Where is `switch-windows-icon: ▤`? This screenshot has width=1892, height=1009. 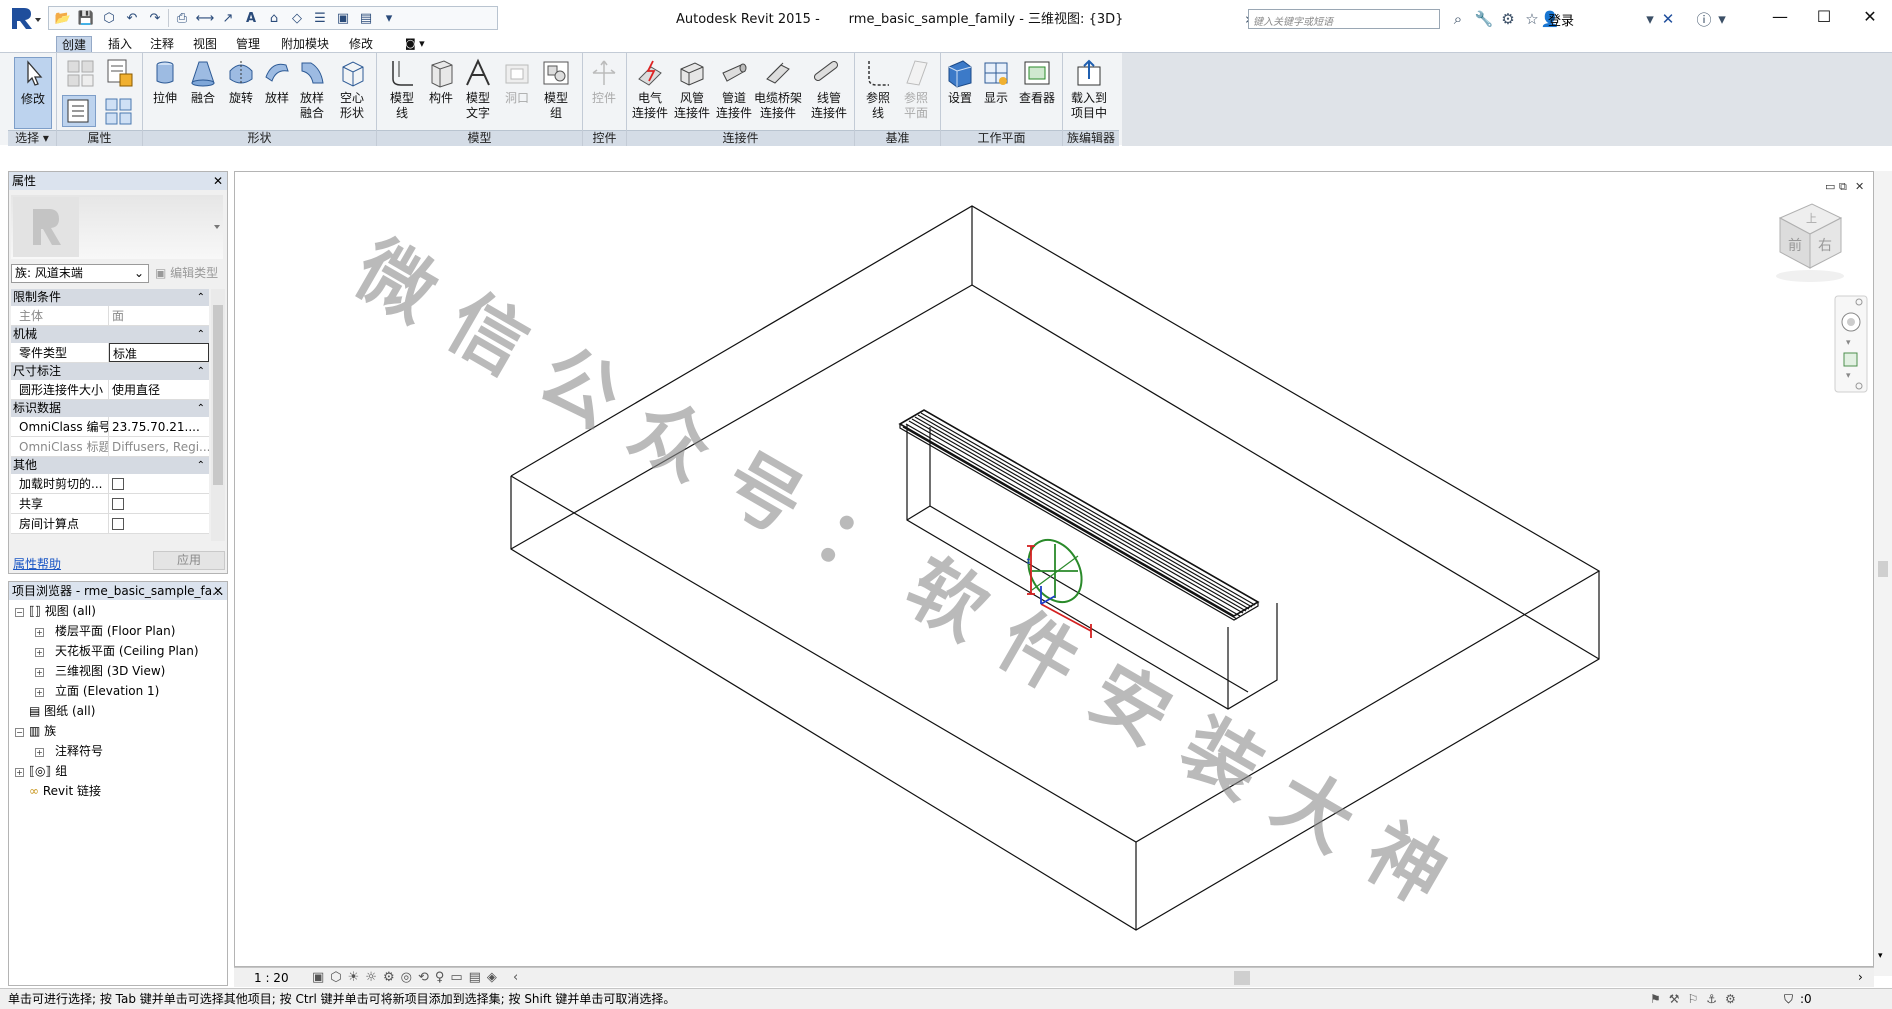
switch-windows-icon: ▤ is located at coordinates (366, 18).